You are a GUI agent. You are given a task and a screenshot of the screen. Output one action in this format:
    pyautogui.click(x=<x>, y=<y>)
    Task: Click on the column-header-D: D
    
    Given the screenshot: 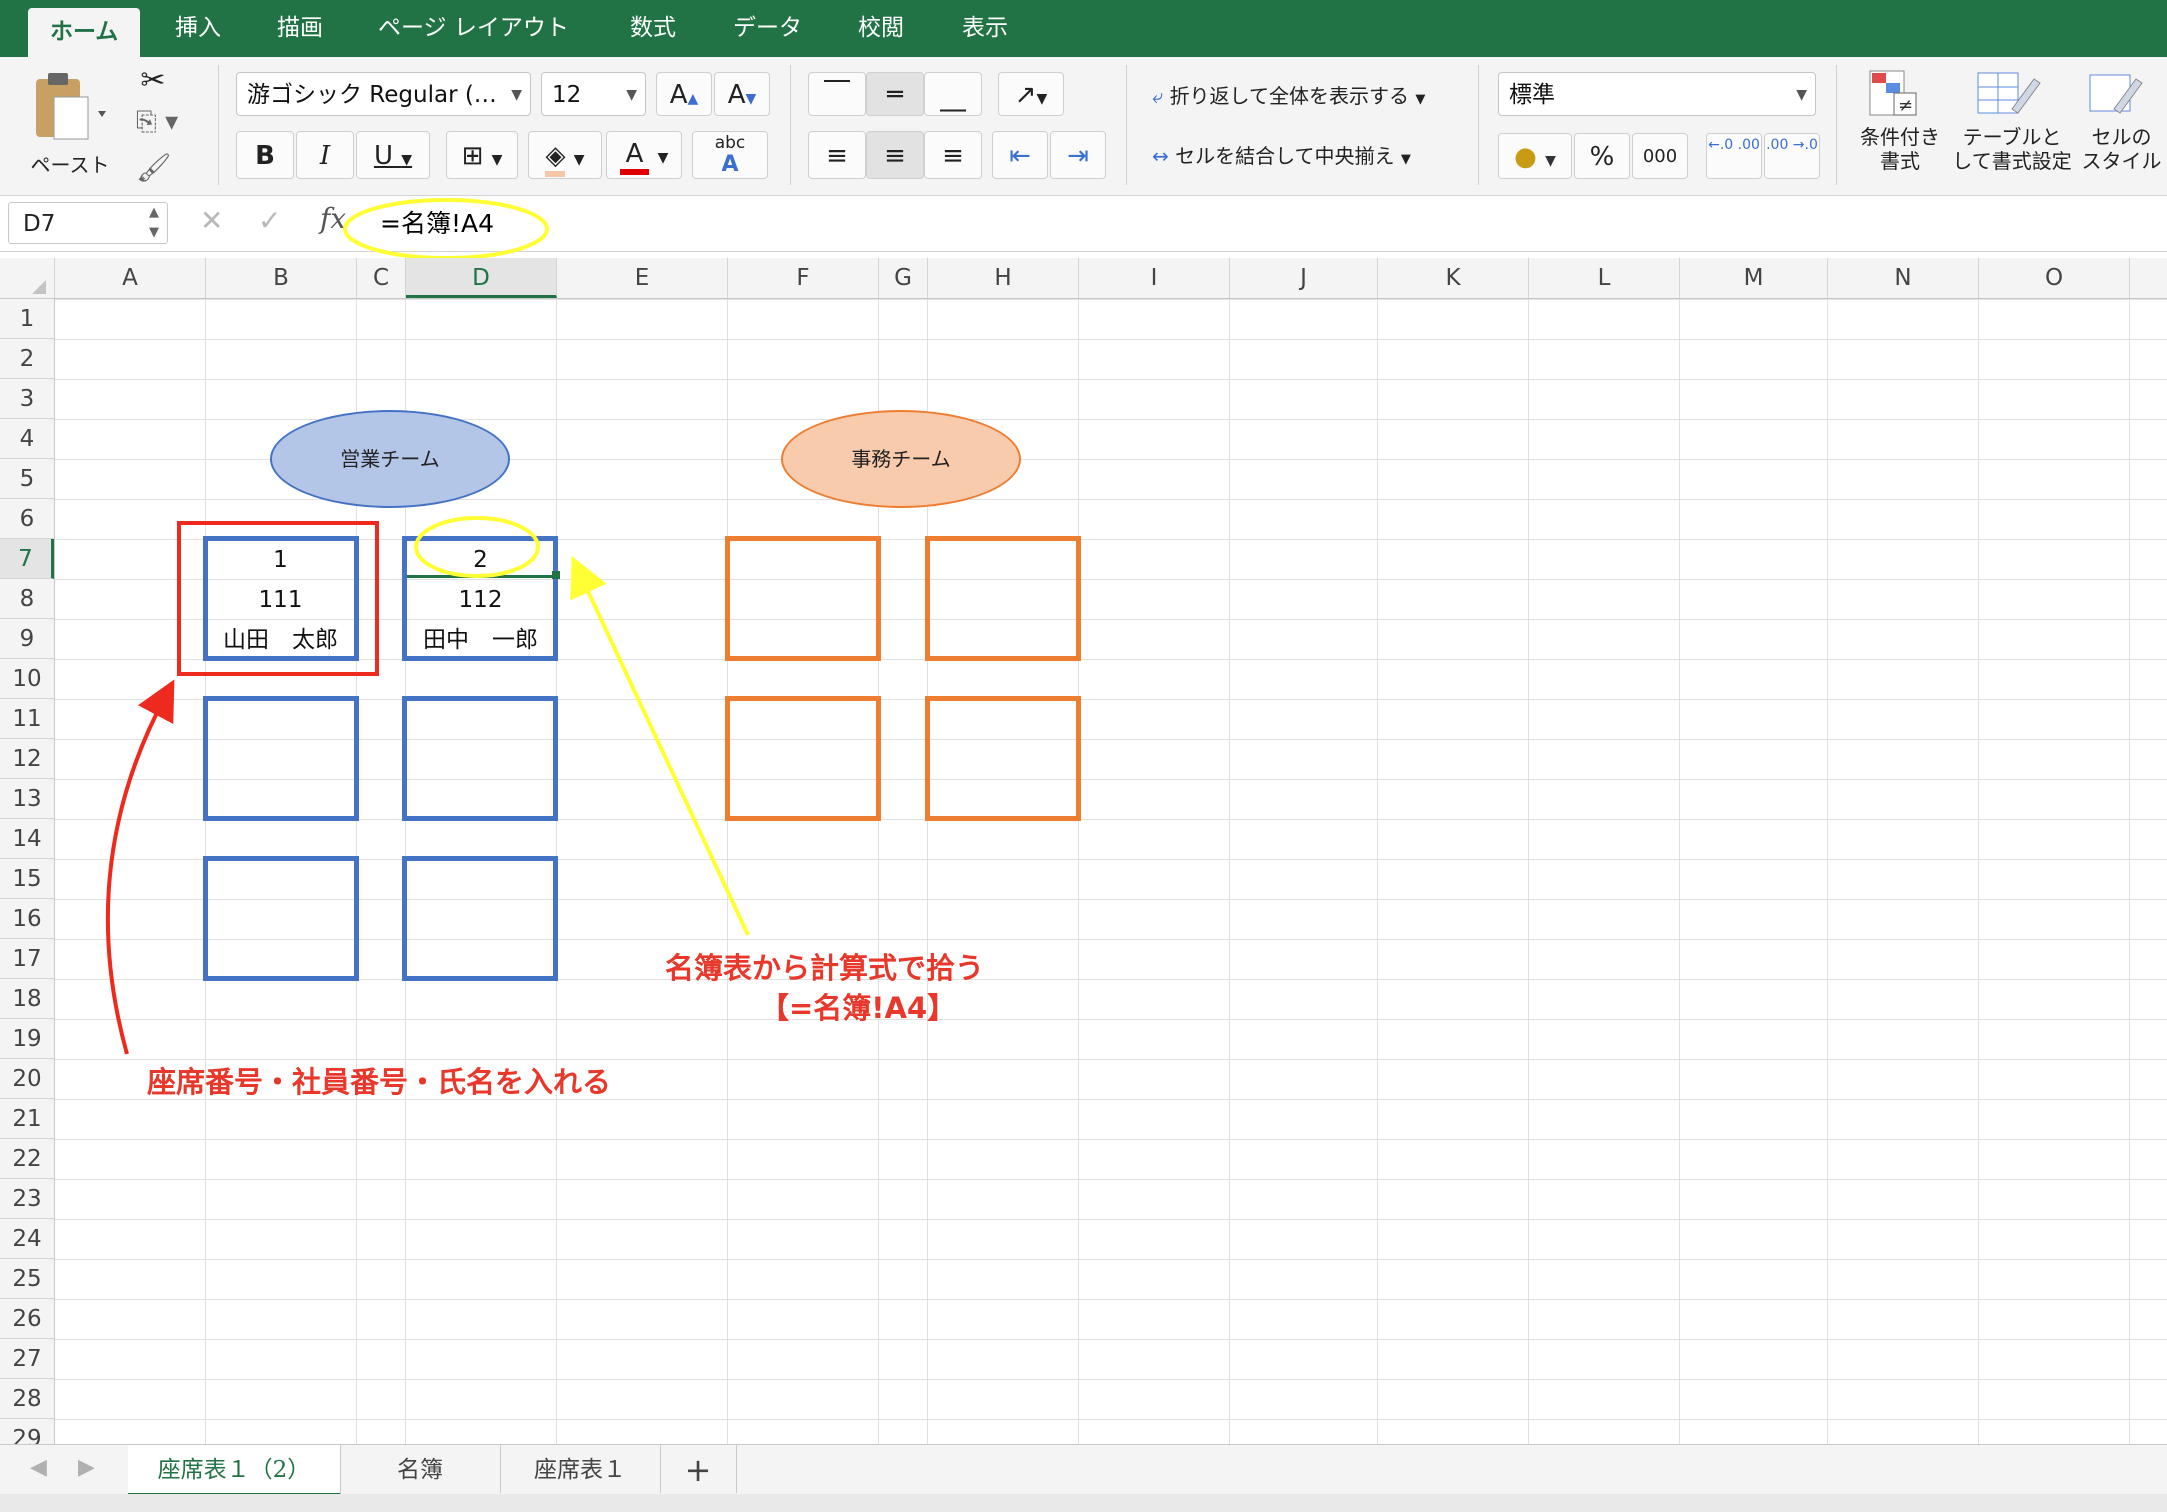 What is the action you would take?
    pyautogui.click(x=481, y=278)
    